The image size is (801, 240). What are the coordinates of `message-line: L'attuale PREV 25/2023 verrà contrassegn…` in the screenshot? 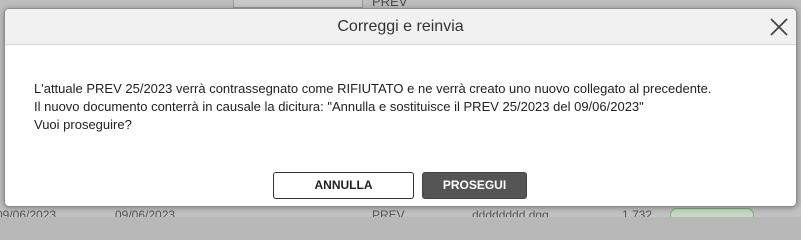 It's located at (373, 88).